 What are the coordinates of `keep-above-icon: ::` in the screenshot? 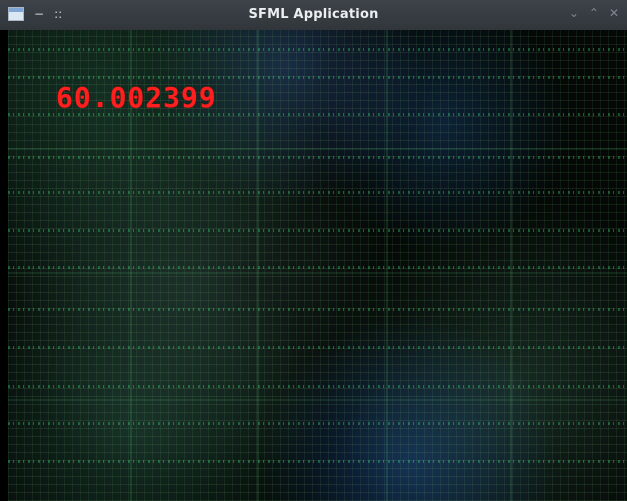 It's located at (58, 14).